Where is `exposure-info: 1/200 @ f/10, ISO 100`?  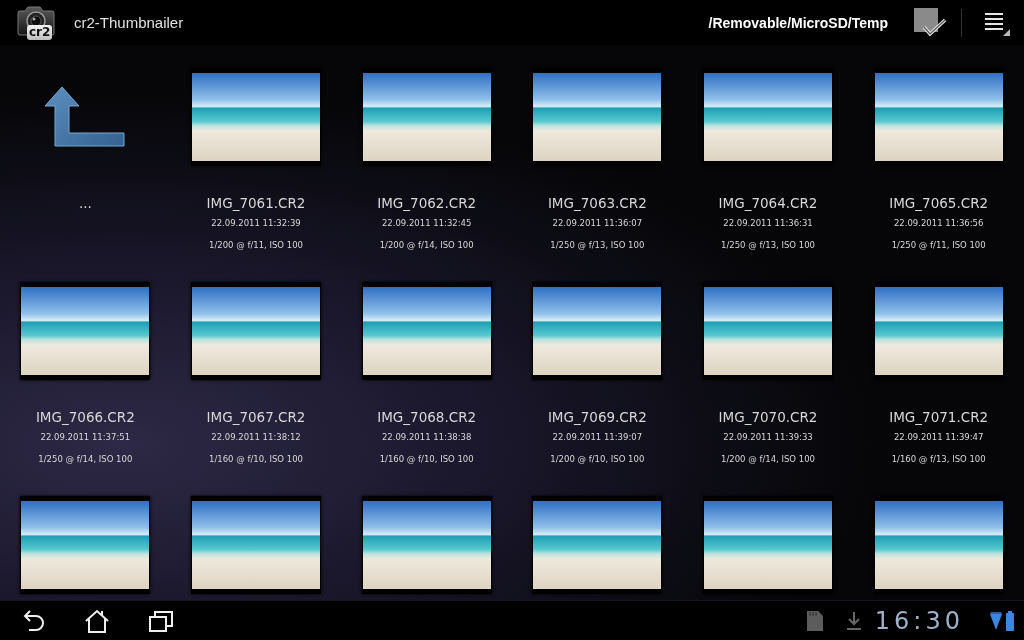
exposure-info: 1/200 @ f/10, ISO 100 is located at coordinates (597, 459).